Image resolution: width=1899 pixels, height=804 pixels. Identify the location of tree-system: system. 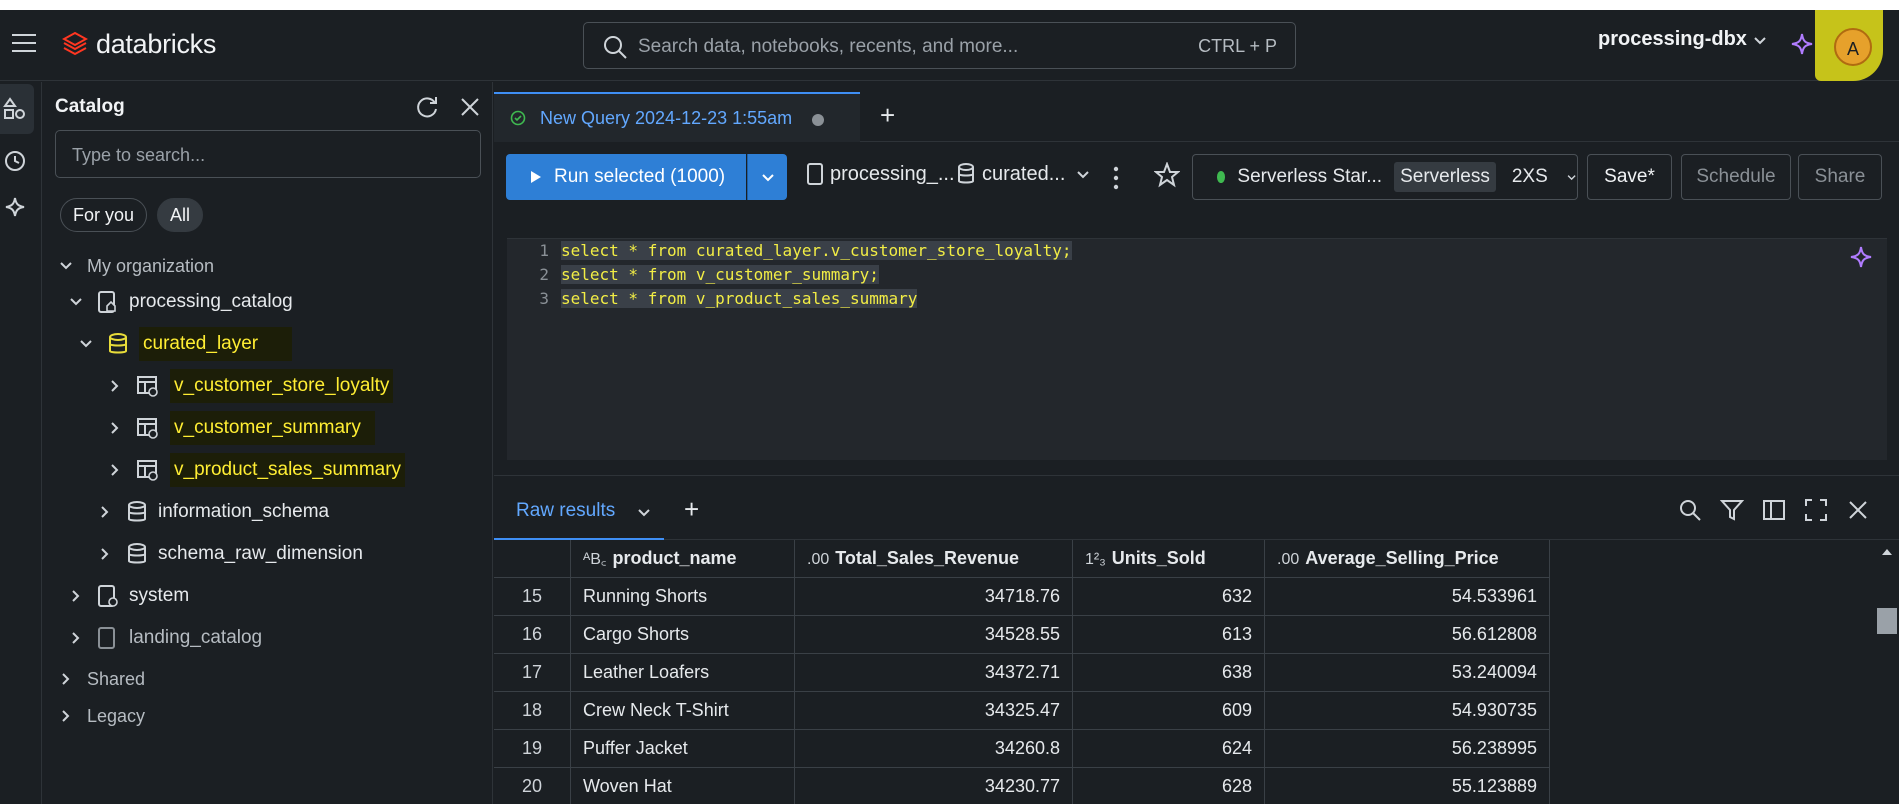
(129, 596).